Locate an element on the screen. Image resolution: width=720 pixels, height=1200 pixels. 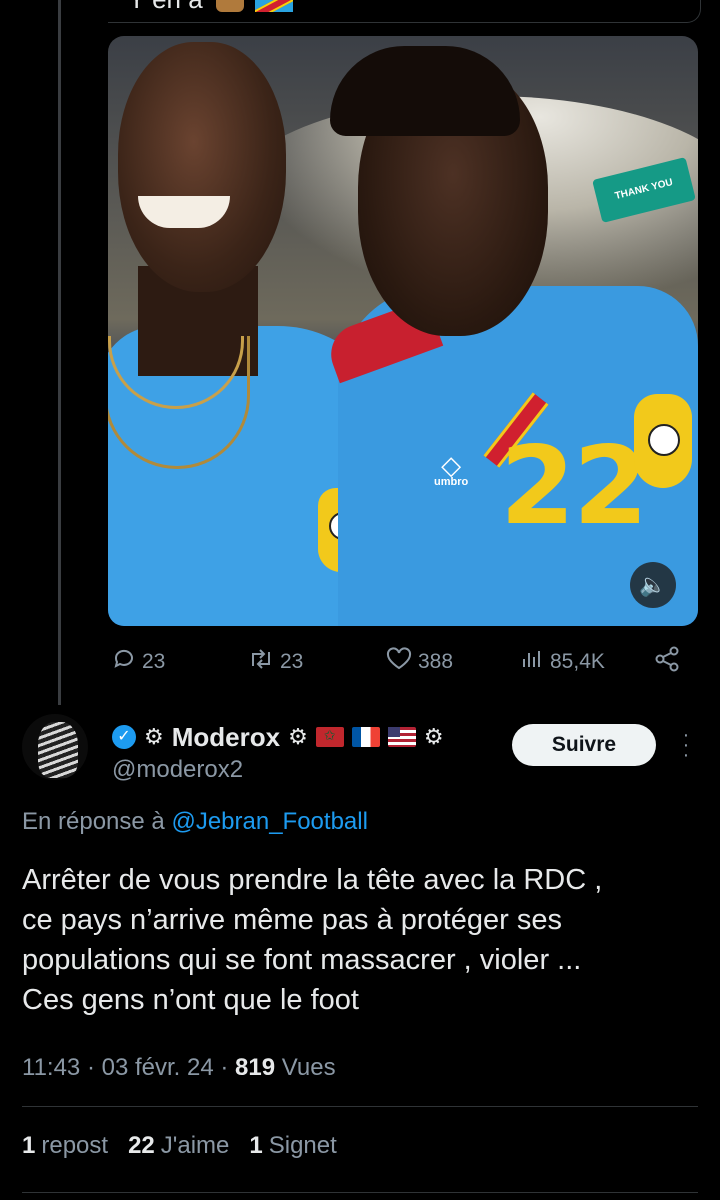
speaker-icon: 🔈 is located at coordinates (653, 584).